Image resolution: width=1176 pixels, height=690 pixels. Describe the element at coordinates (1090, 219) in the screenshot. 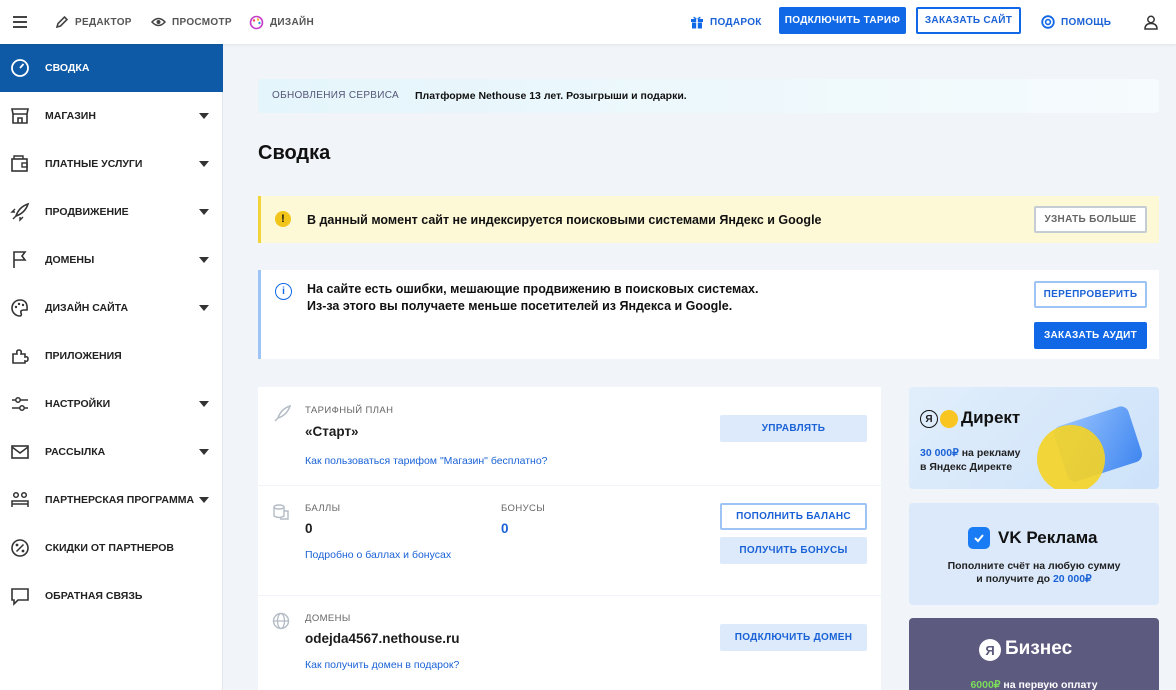

I see `learn-more-button: УЗНАТЬ БОЛЬШЕ` at that location.